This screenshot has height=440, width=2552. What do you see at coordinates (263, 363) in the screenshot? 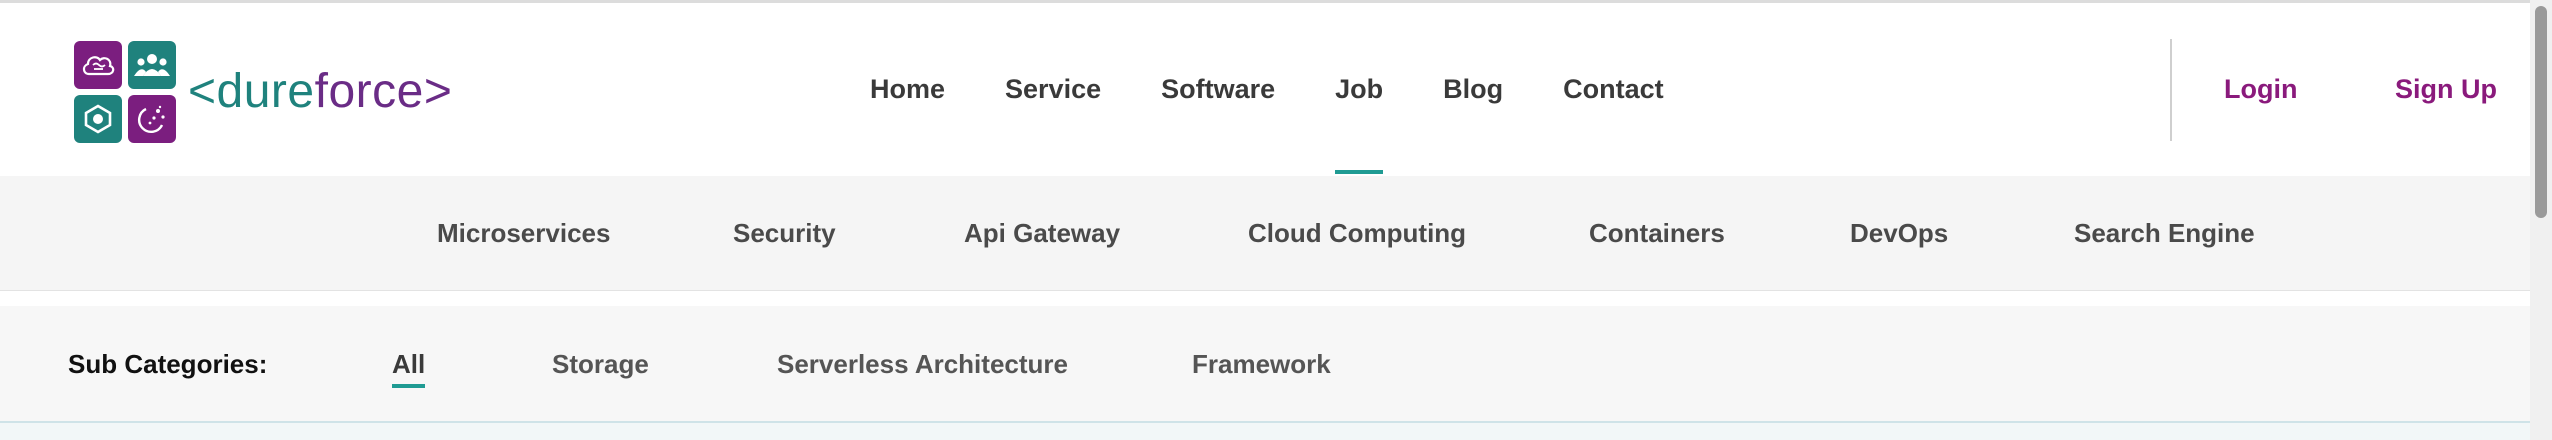
I see `sub-categories-label-colon: :` at bounding box center [263, 363].